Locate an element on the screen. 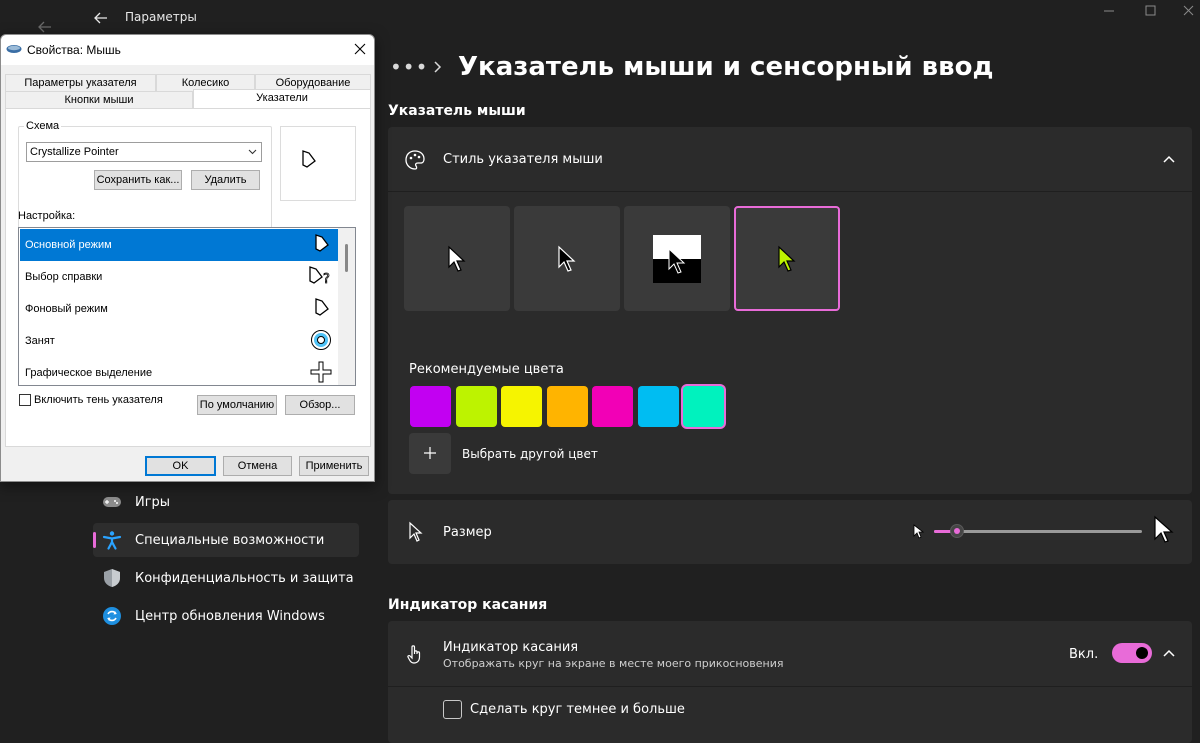 This screenshot has height=743, width=1200. cancel-button: Отмена is located at coordinates (257, 466).